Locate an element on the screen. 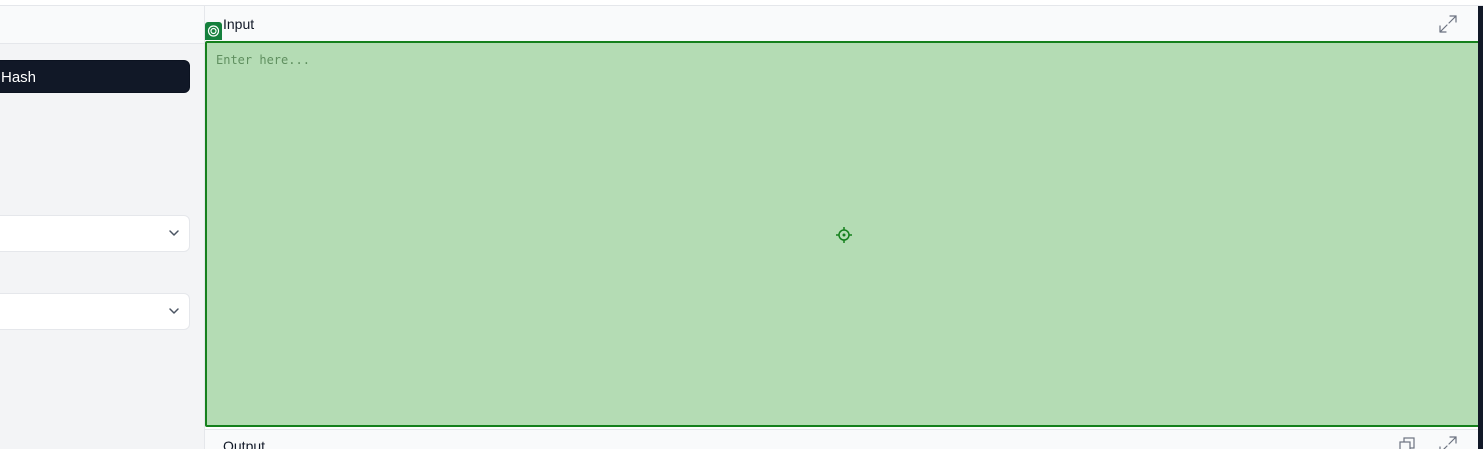  hash-button: Hash is located at coordinates (95, 76).